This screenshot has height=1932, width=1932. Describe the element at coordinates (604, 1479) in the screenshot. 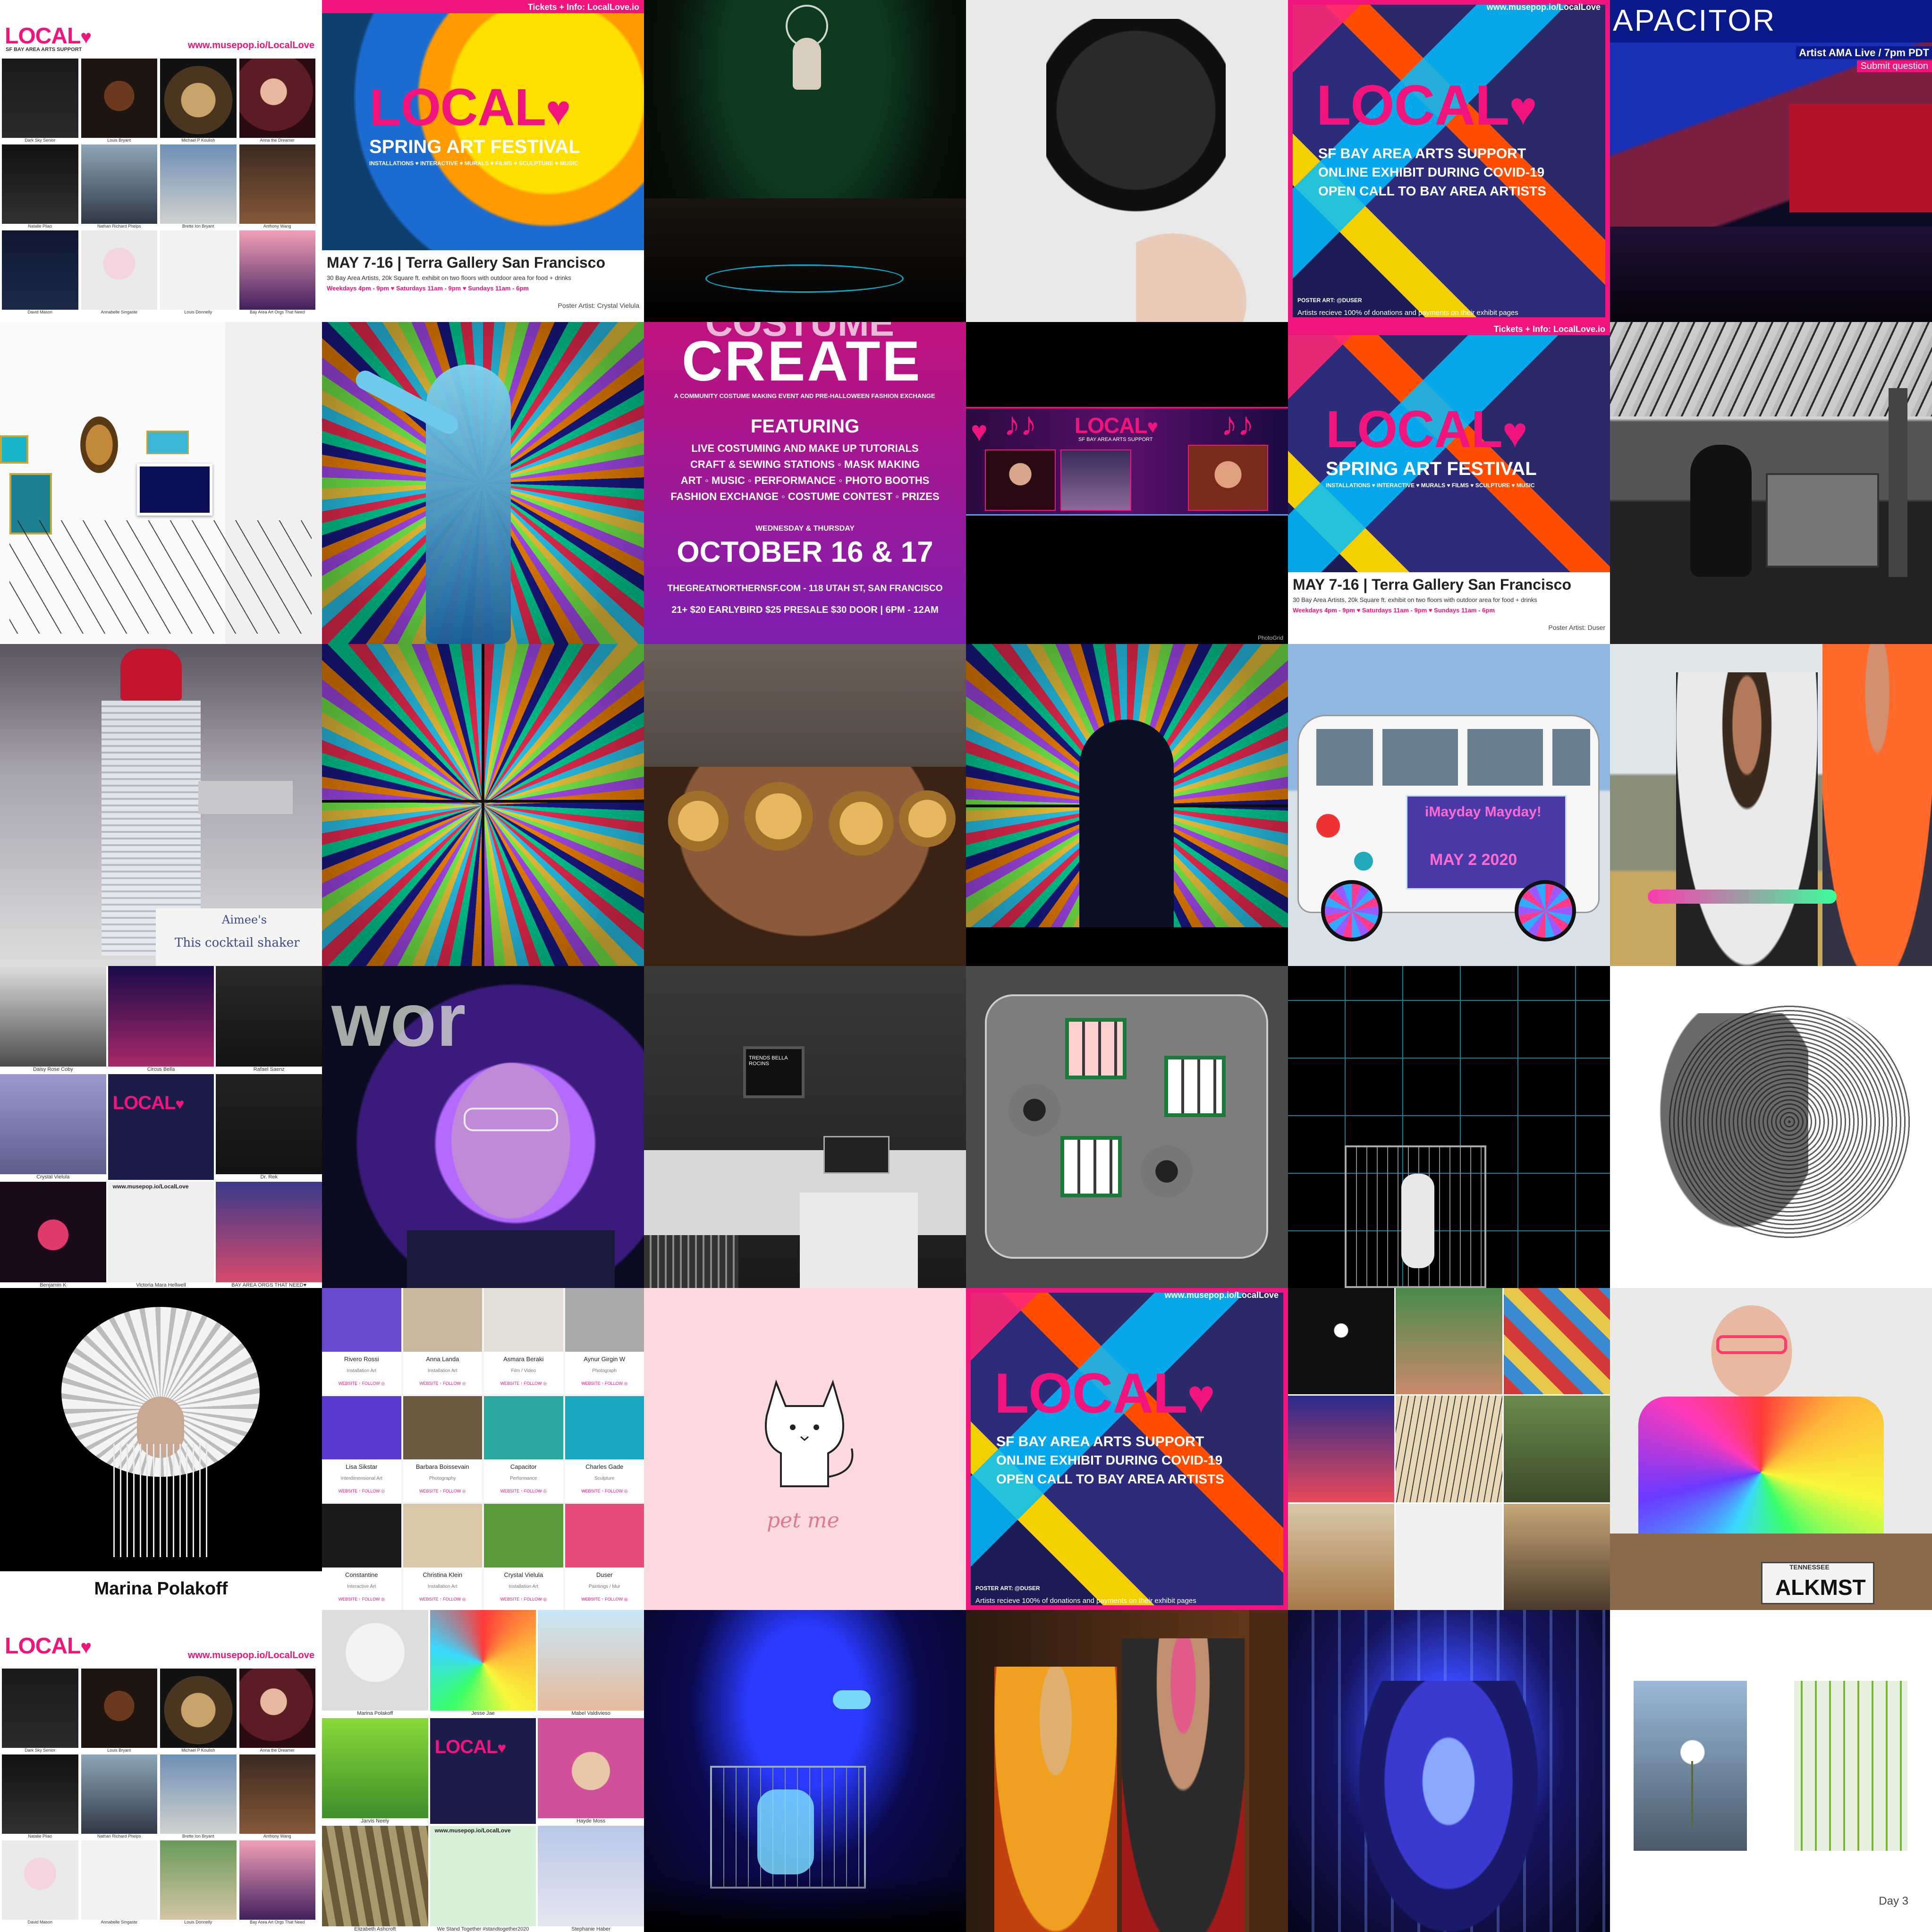

I see `card-role: Sculpture` at that location.